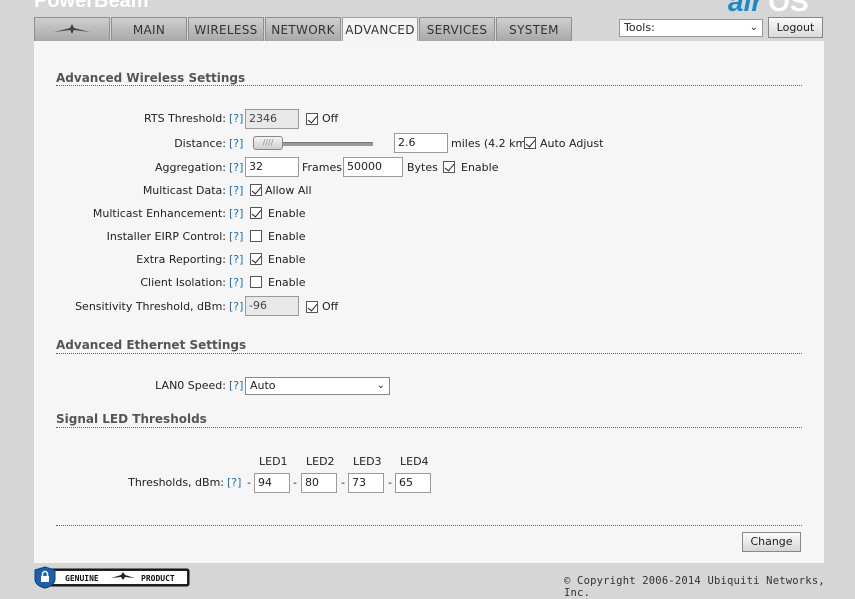  What do you see at coordinates (256, 236) in the screenshot?
I see `eirp-checkbox` at bounding box center [256, 236].